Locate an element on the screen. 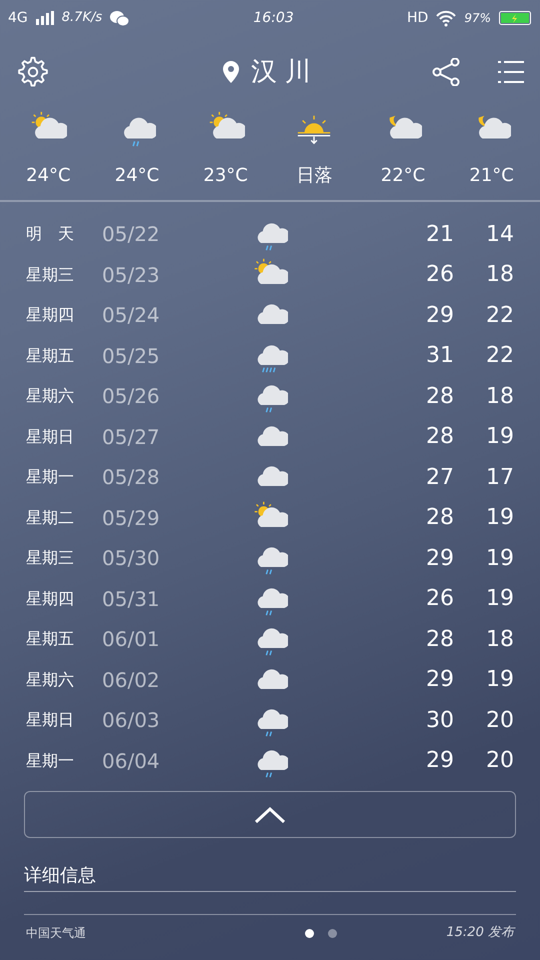 Image resolution: width=540 pixels, height=960 pixels. high-temp: 31 is located at coordinates (439, 356).